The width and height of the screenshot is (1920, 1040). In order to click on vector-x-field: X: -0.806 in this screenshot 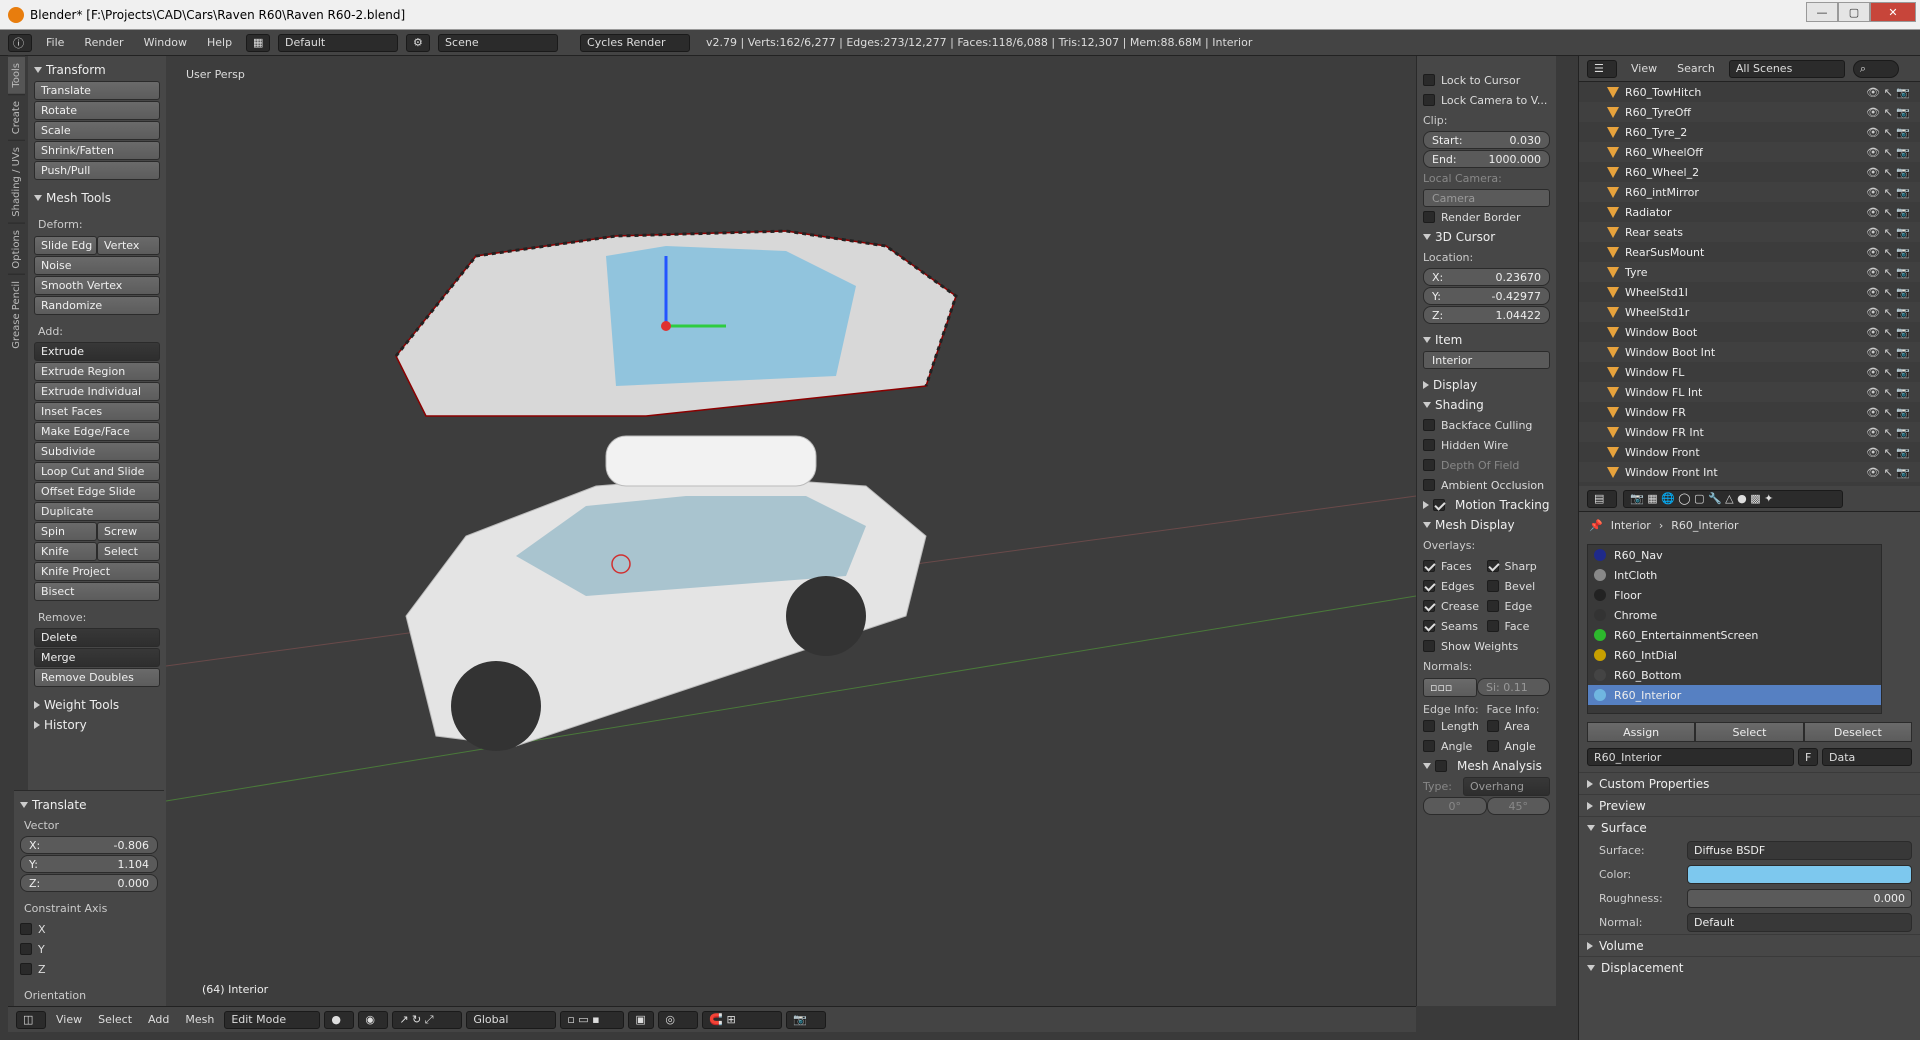, I will do `click(89, 845)`.